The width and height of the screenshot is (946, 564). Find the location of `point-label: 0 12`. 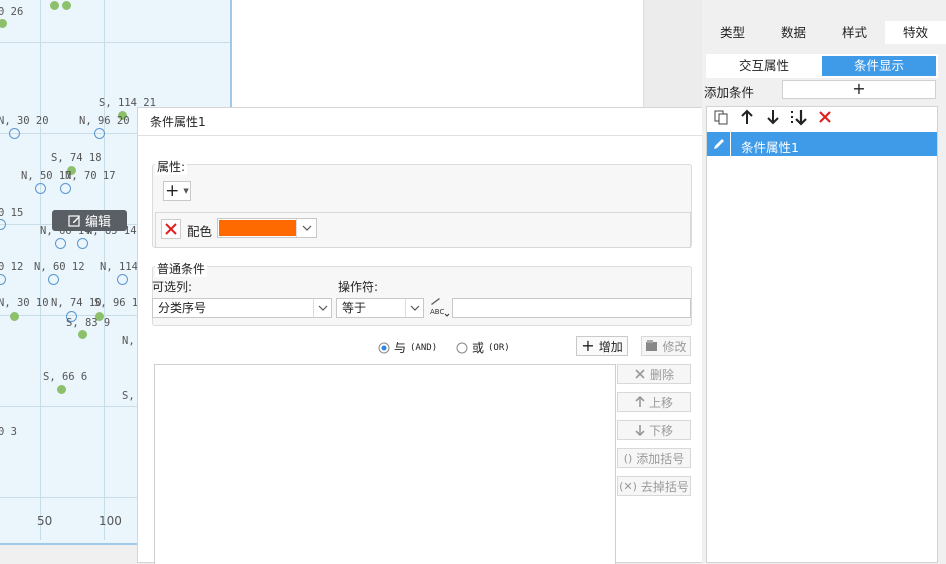

point-label: 0 12 is located at coordinates (12, 267).